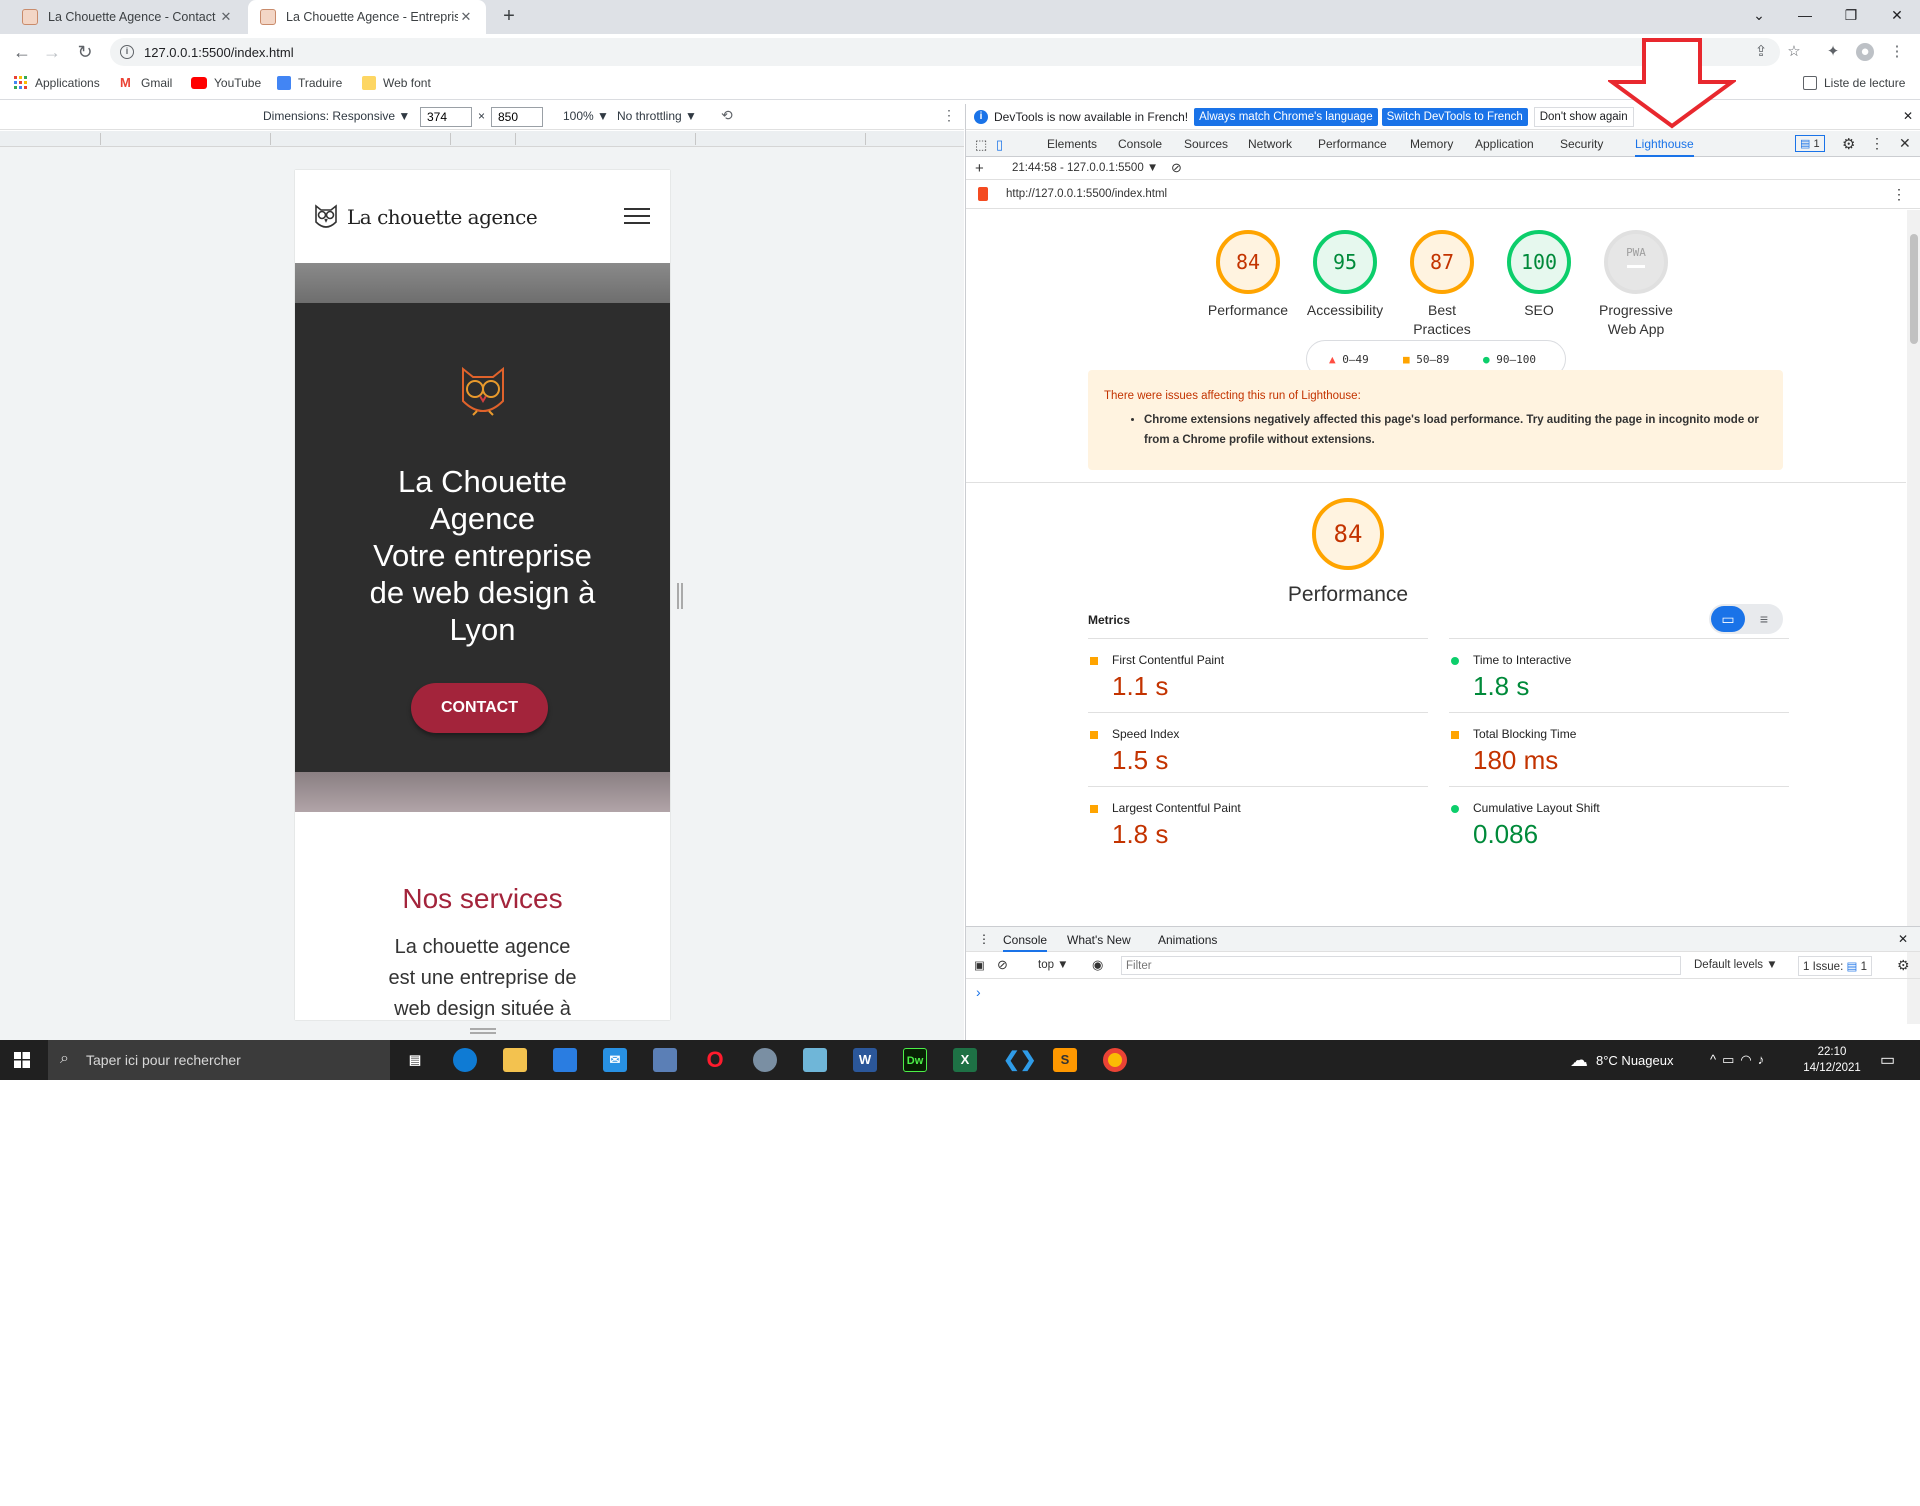 This screenshot has width=1920, height=1506. I want to click on eye-icon: ◉, so click(1097, 965).